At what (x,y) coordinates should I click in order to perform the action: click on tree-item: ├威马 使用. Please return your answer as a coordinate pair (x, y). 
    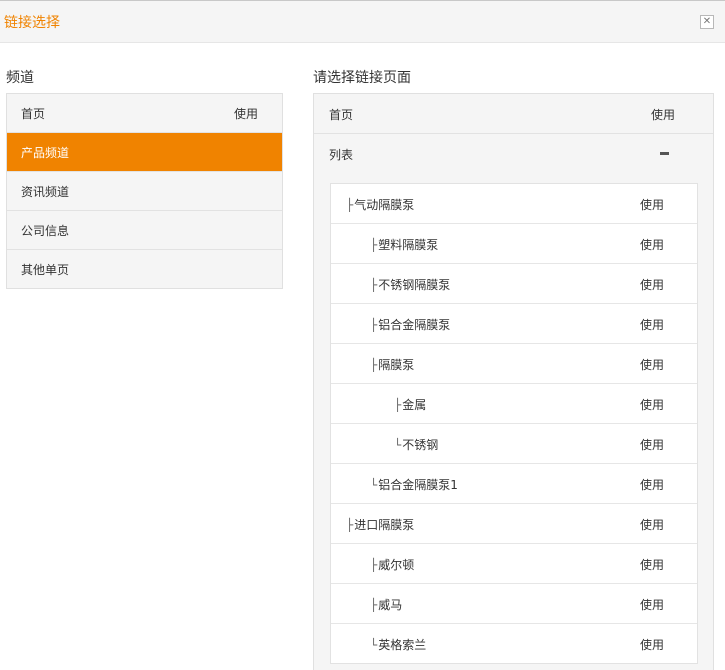
    Looking at the image, I should click on (514, 603).